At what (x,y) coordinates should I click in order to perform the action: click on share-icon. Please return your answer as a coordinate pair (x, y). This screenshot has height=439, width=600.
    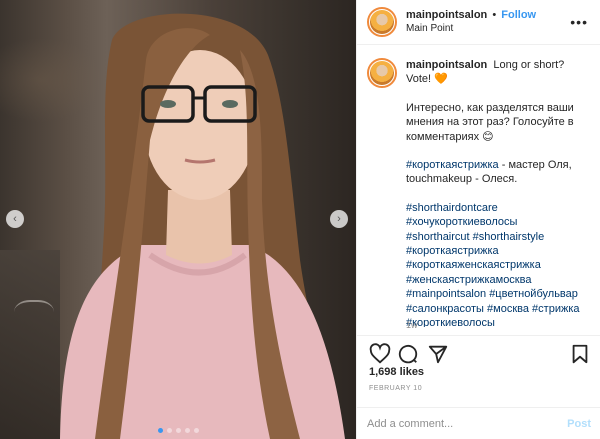
    Looking at the image, I should click on (438, 354).